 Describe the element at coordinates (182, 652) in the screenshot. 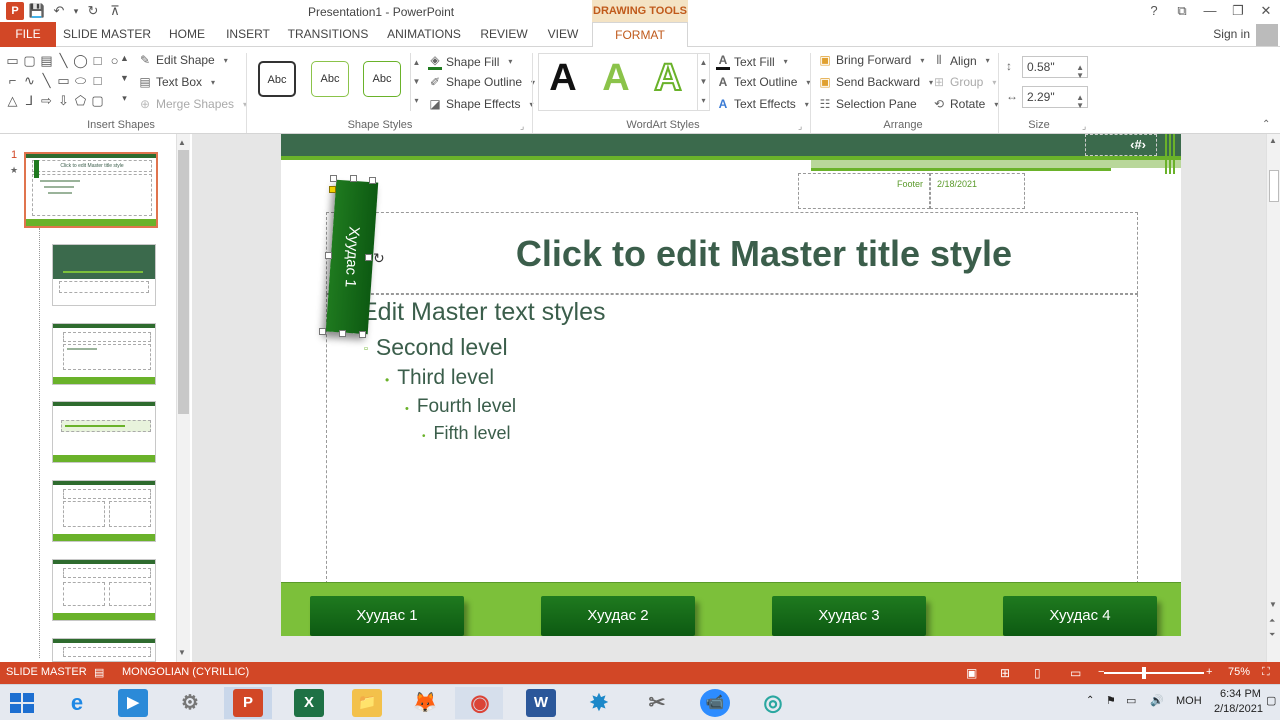

I see `scroll-down-icon: ▼` at that location.